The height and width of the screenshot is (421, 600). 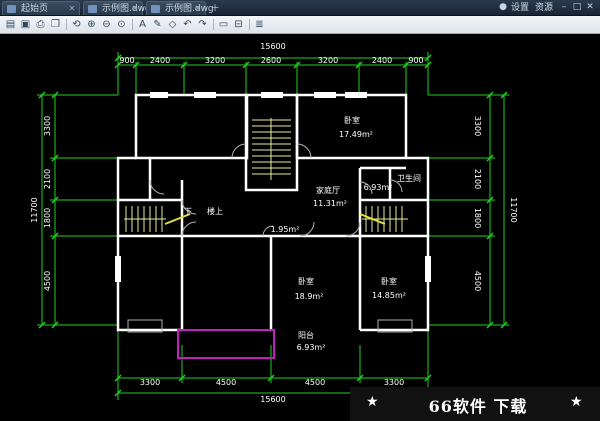 I want to click on measure-icon: ⊟, so click(x=238, y=24).